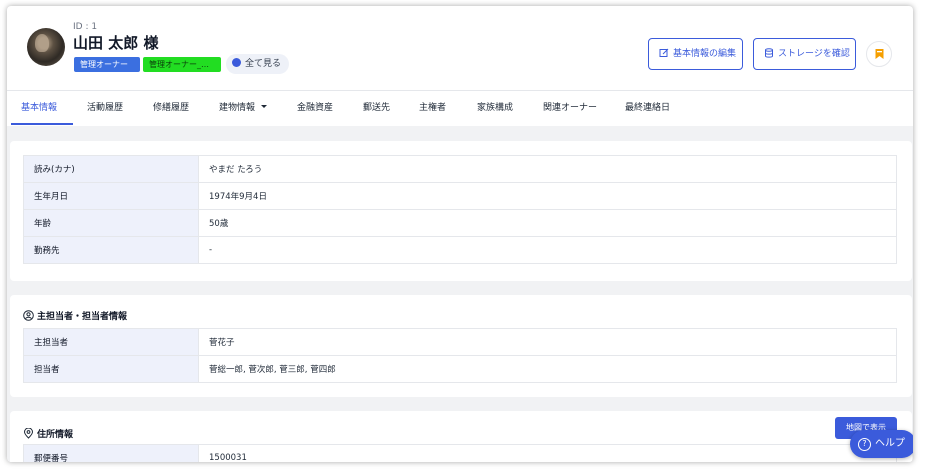 The image size is (926, 469). What do you see at coordinates (547, 223) in the screenshot?
I see `row-value: 50歳` at bounding box center [547, 223].